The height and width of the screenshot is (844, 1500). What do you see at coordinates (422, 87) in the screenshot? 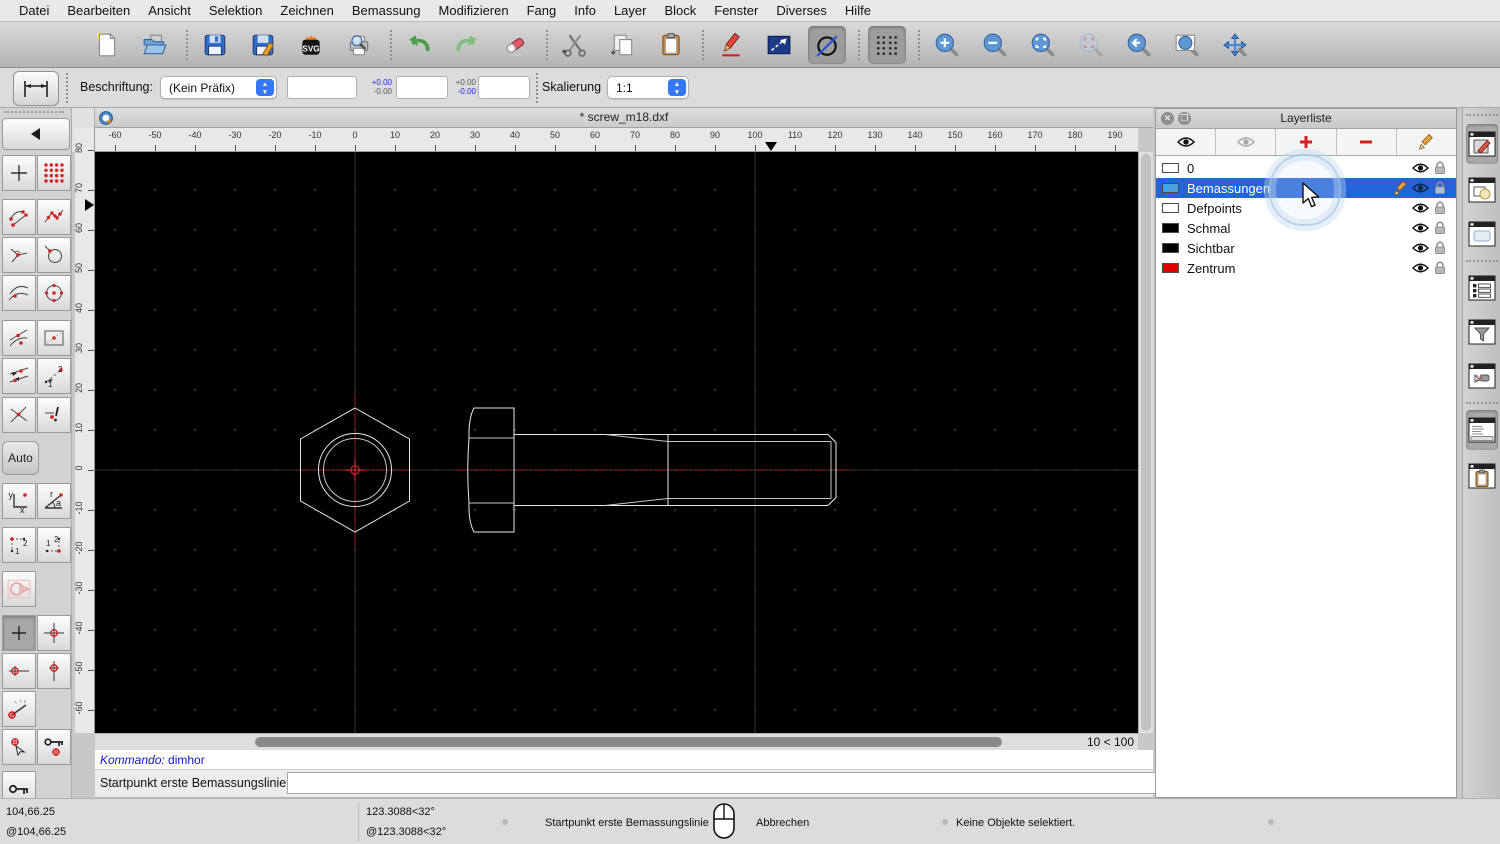
I see `tolerance-upper-field` at bounding box center [422, 87].